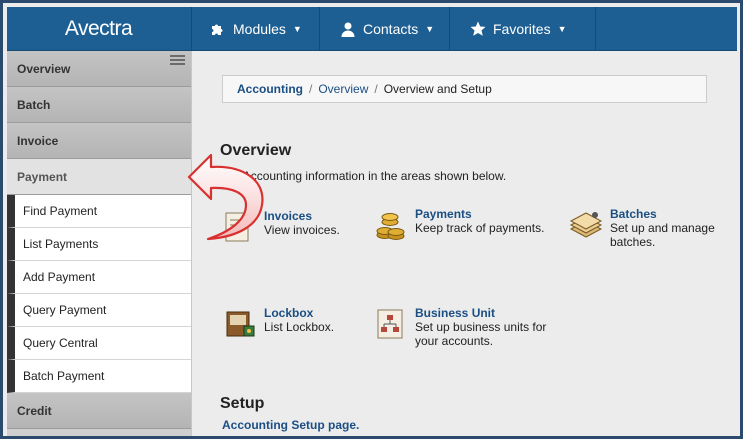 The height and width of the screenshot is (439, 743). Describe the element at coordinates (99, 141) in the screenshot. I see `sidebar-item-invoice: Invoice` at that location.